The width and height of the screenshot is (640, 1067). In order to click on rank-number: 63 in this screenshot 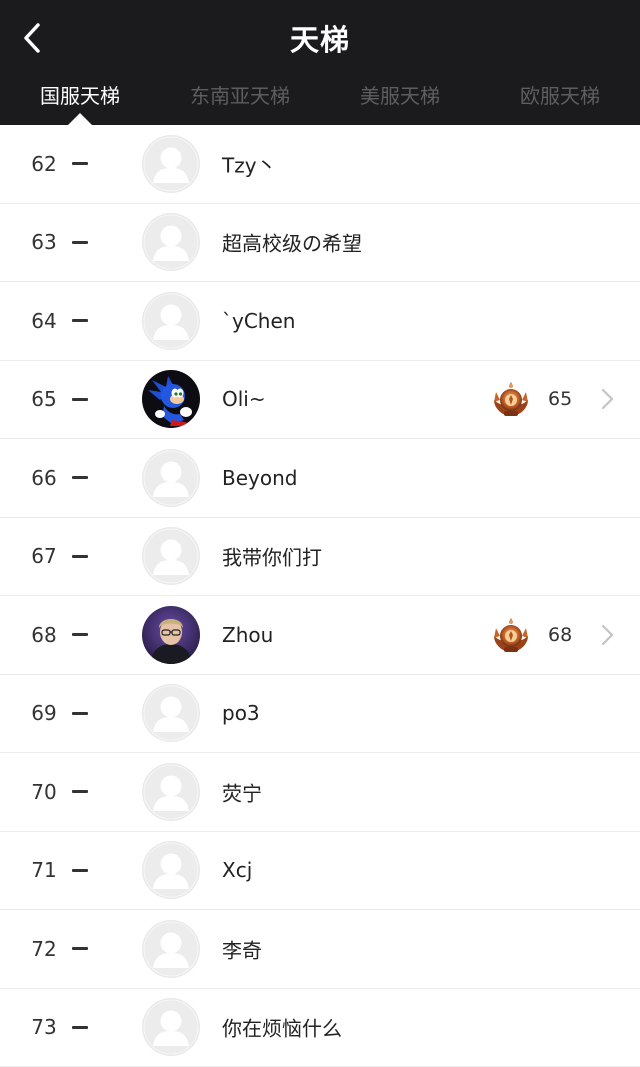, I will do `click(43, 242)`.